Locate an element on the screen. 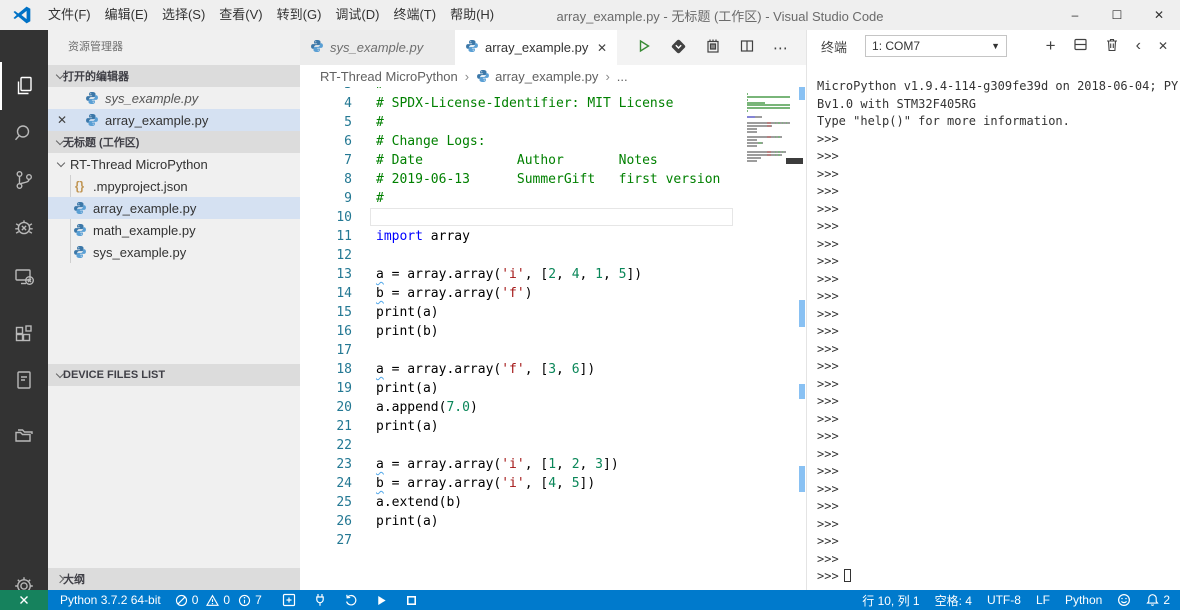 Image resolution: width=1180 pixels, height=610 pixels. remote-indicator is located at coordinates (24, 600).